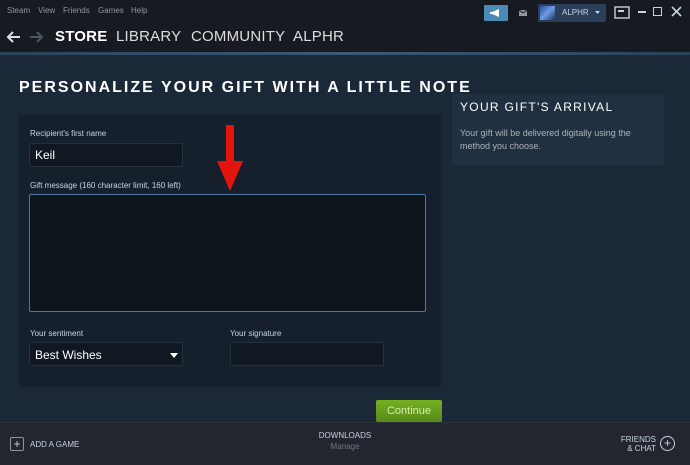  Describe the element at coordinates (638, 439) in the screenshot. I see `friends-label-line1: FRIENDS` at that location.